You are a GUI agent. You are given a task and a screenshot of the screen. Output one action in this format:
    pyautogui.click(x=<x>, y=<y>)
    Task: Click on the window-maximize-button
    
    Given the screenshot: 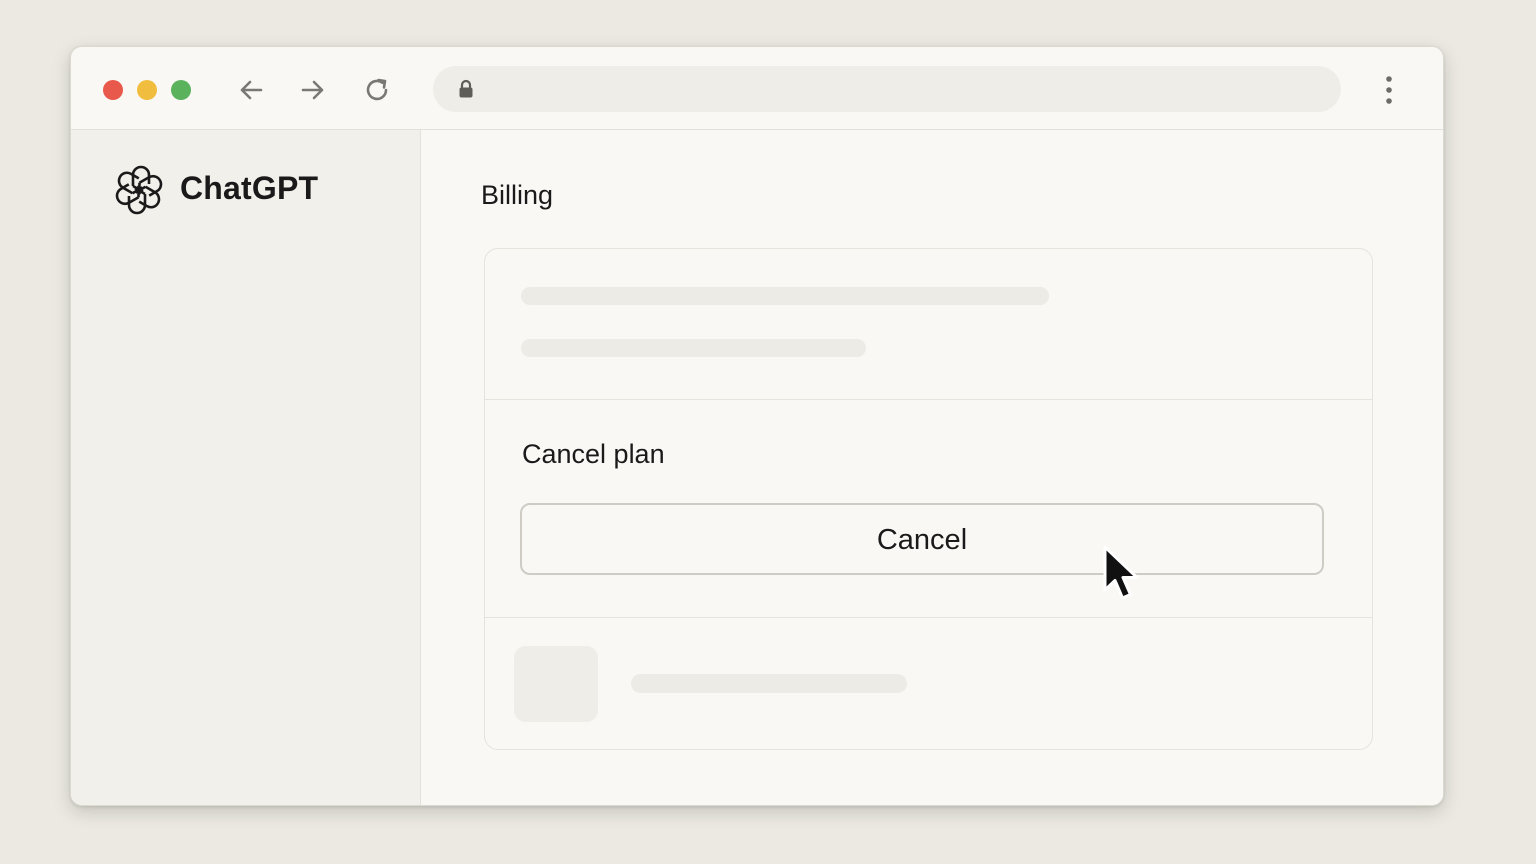 What is the action you would take?
    pyautogui.click(x=181, y=90)
    